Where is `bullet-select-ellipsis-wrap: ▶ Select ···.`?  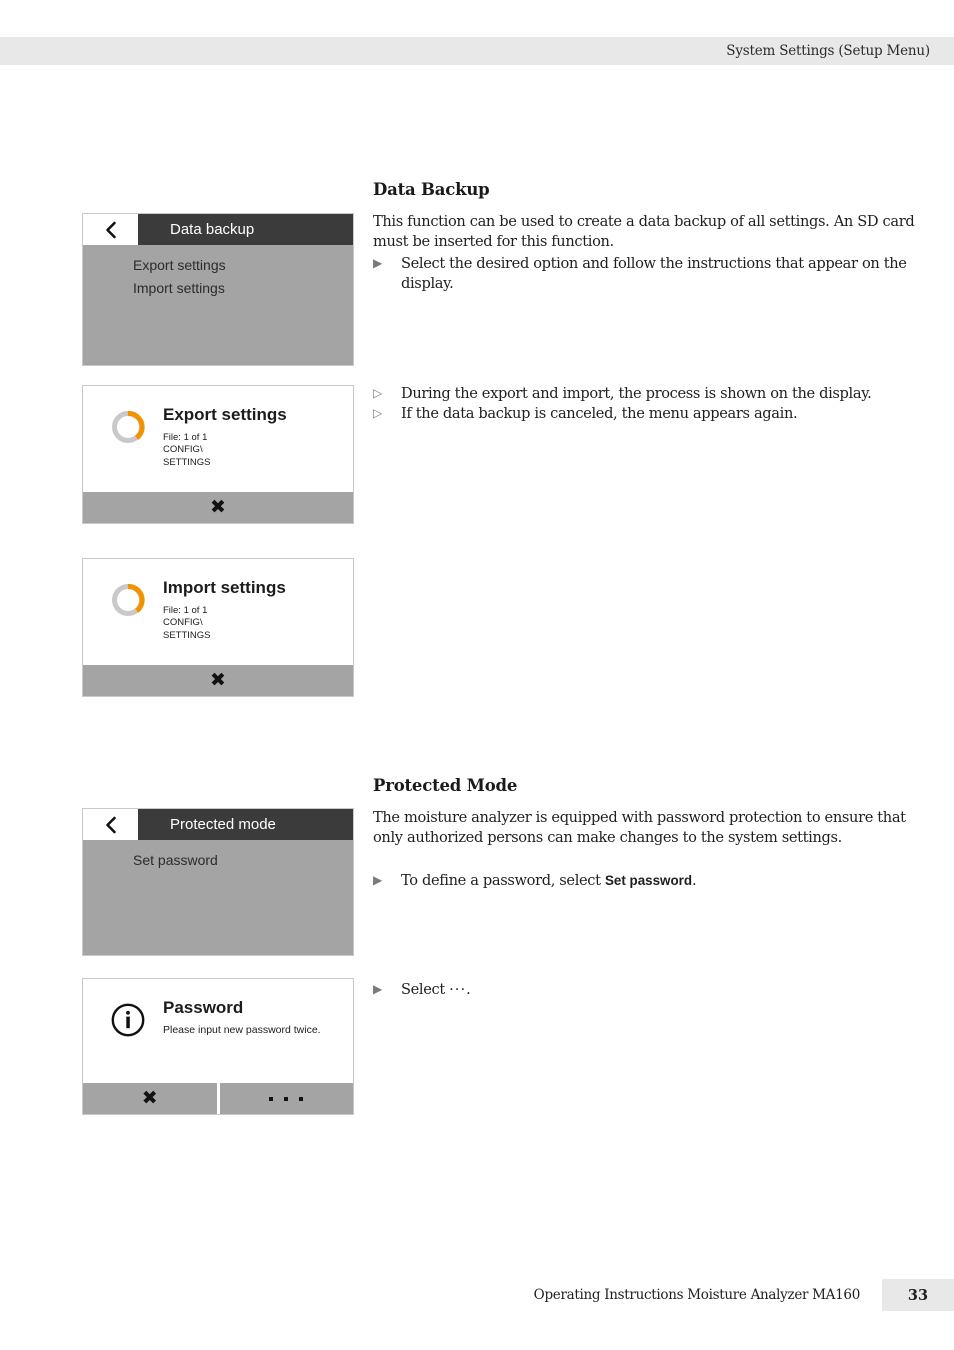 bullet-select-ellipsis-wrap: ▶ Select ···. is located at coordinates (649, 990).